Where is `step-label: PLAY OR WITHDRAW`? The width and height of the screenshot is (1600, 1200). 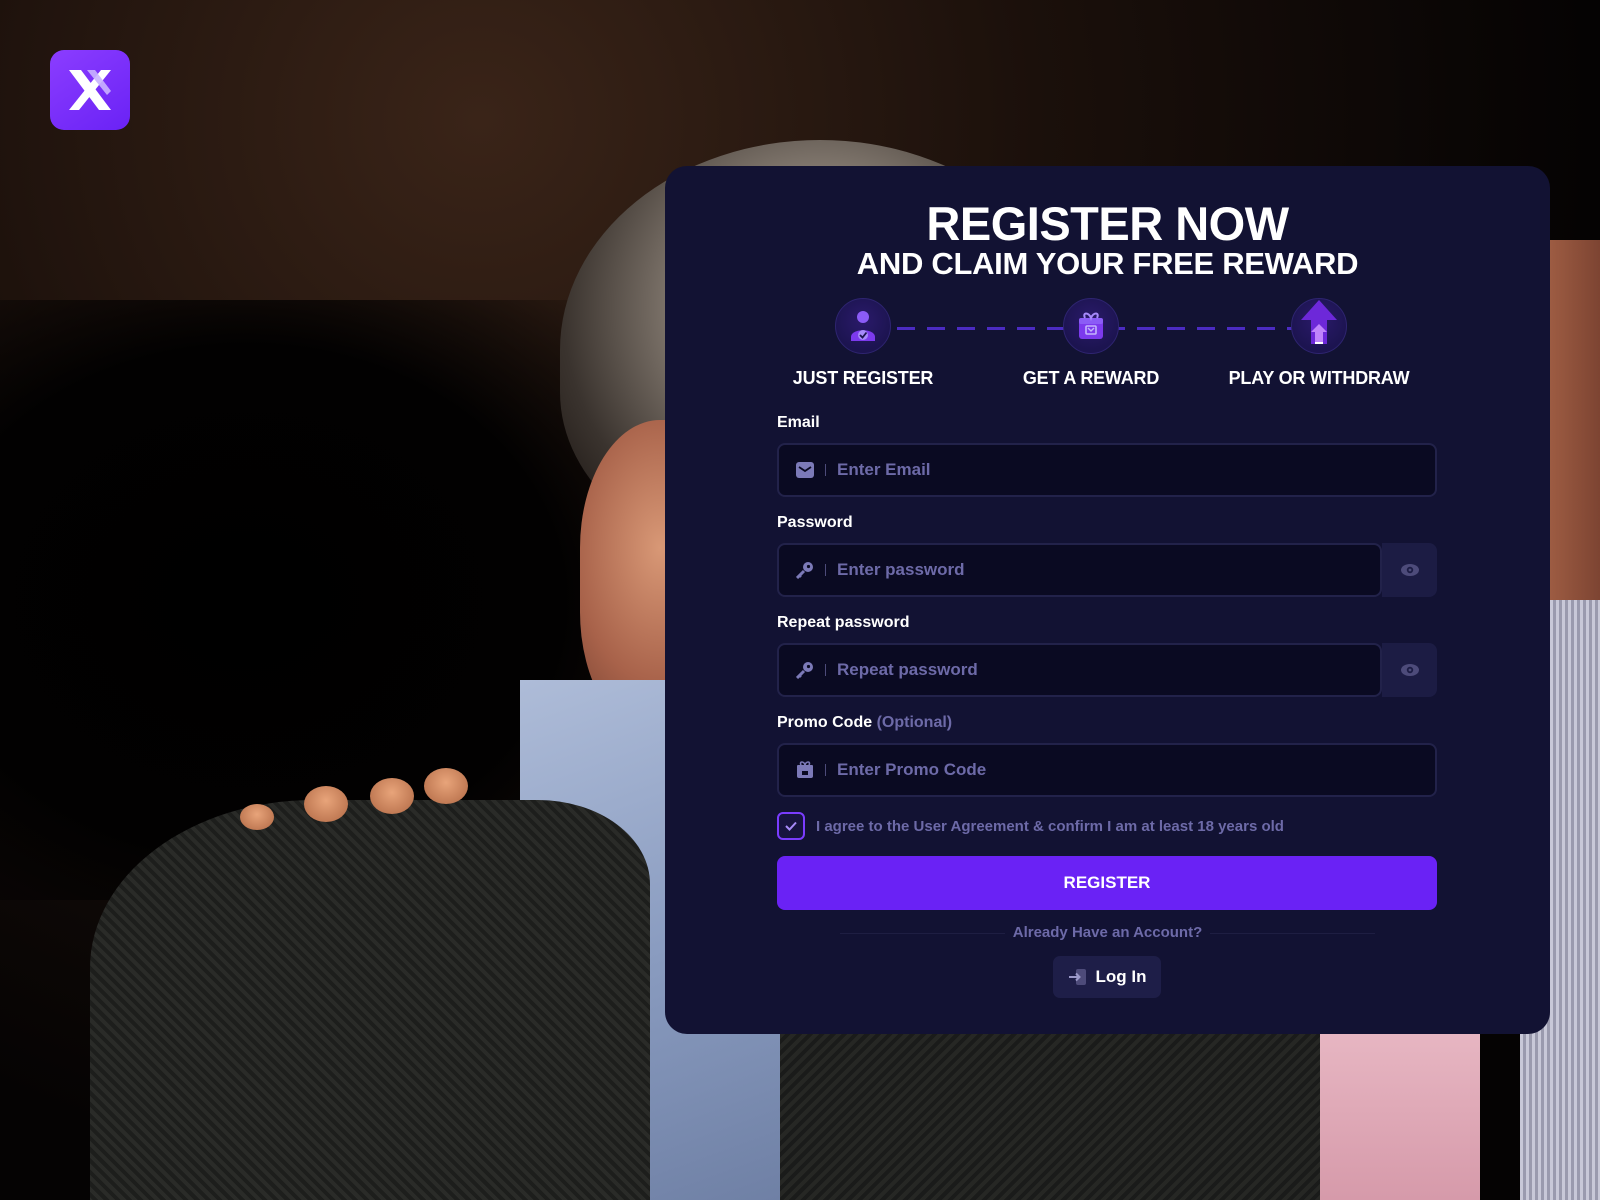
step-label: PLAY OR WITHDRAW is located at coordinates (1319, 378).